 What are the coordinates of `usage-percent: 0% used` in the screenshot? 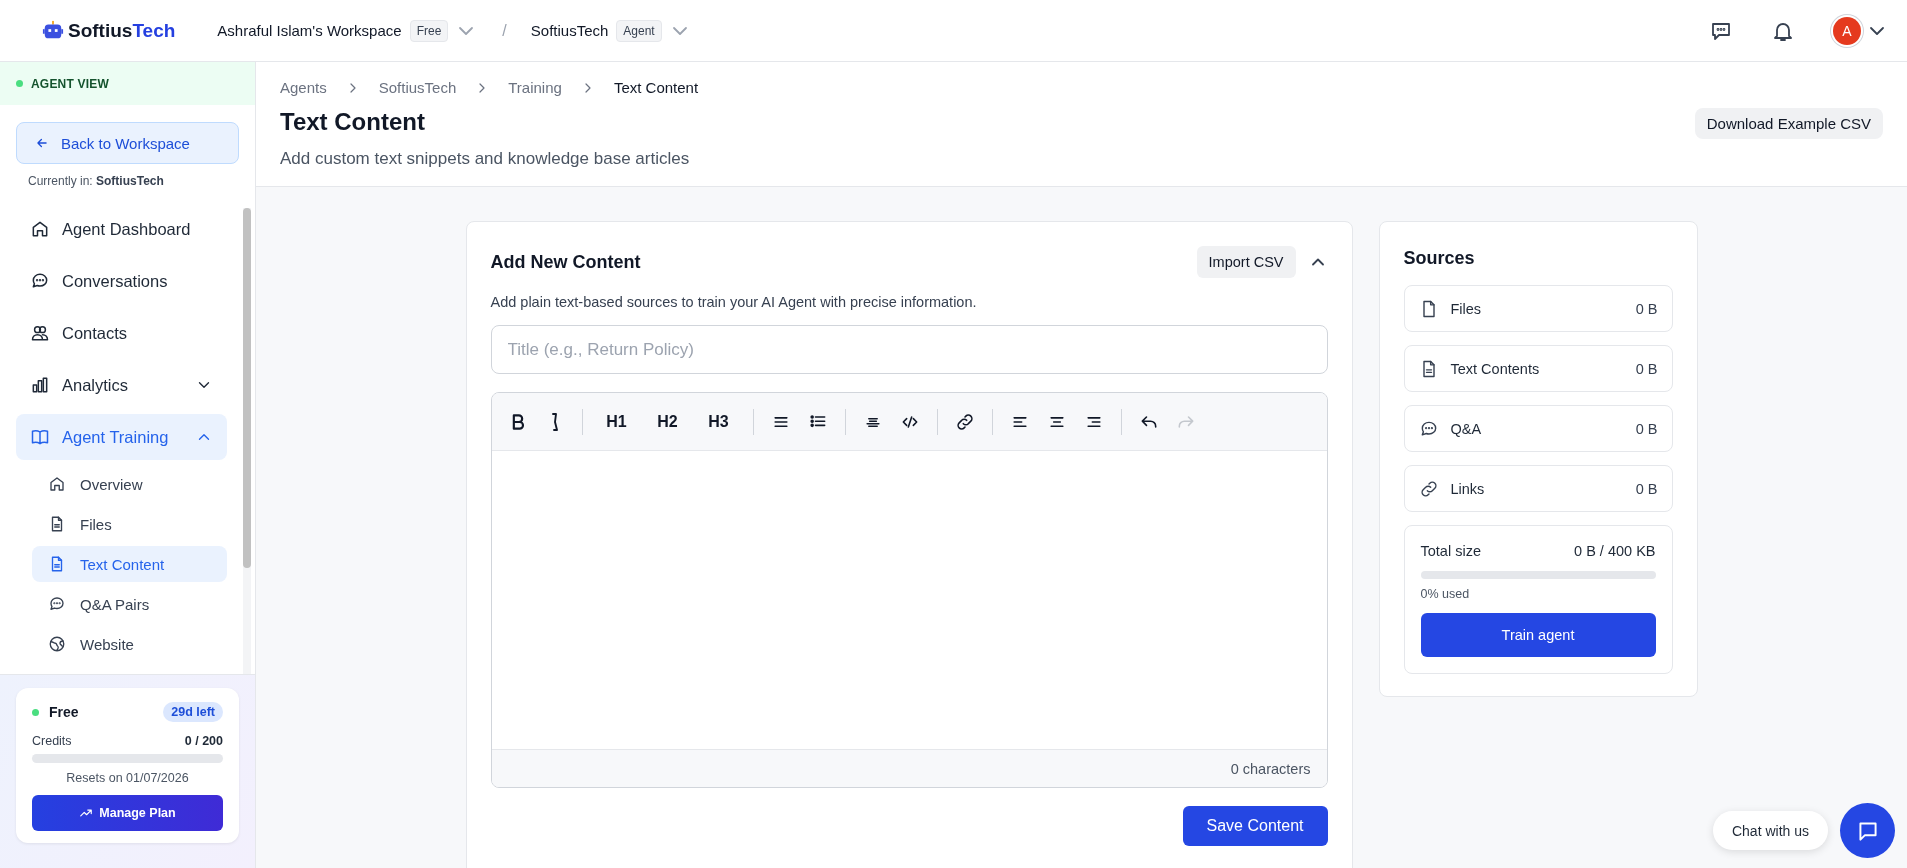 It's located at (1445, 594).